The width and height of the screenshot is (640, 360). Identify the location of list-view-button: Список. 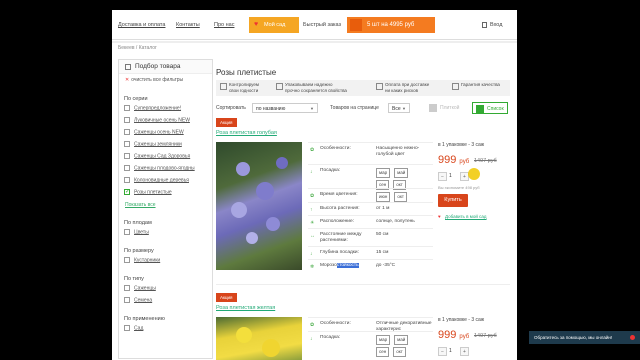
(490, 108).